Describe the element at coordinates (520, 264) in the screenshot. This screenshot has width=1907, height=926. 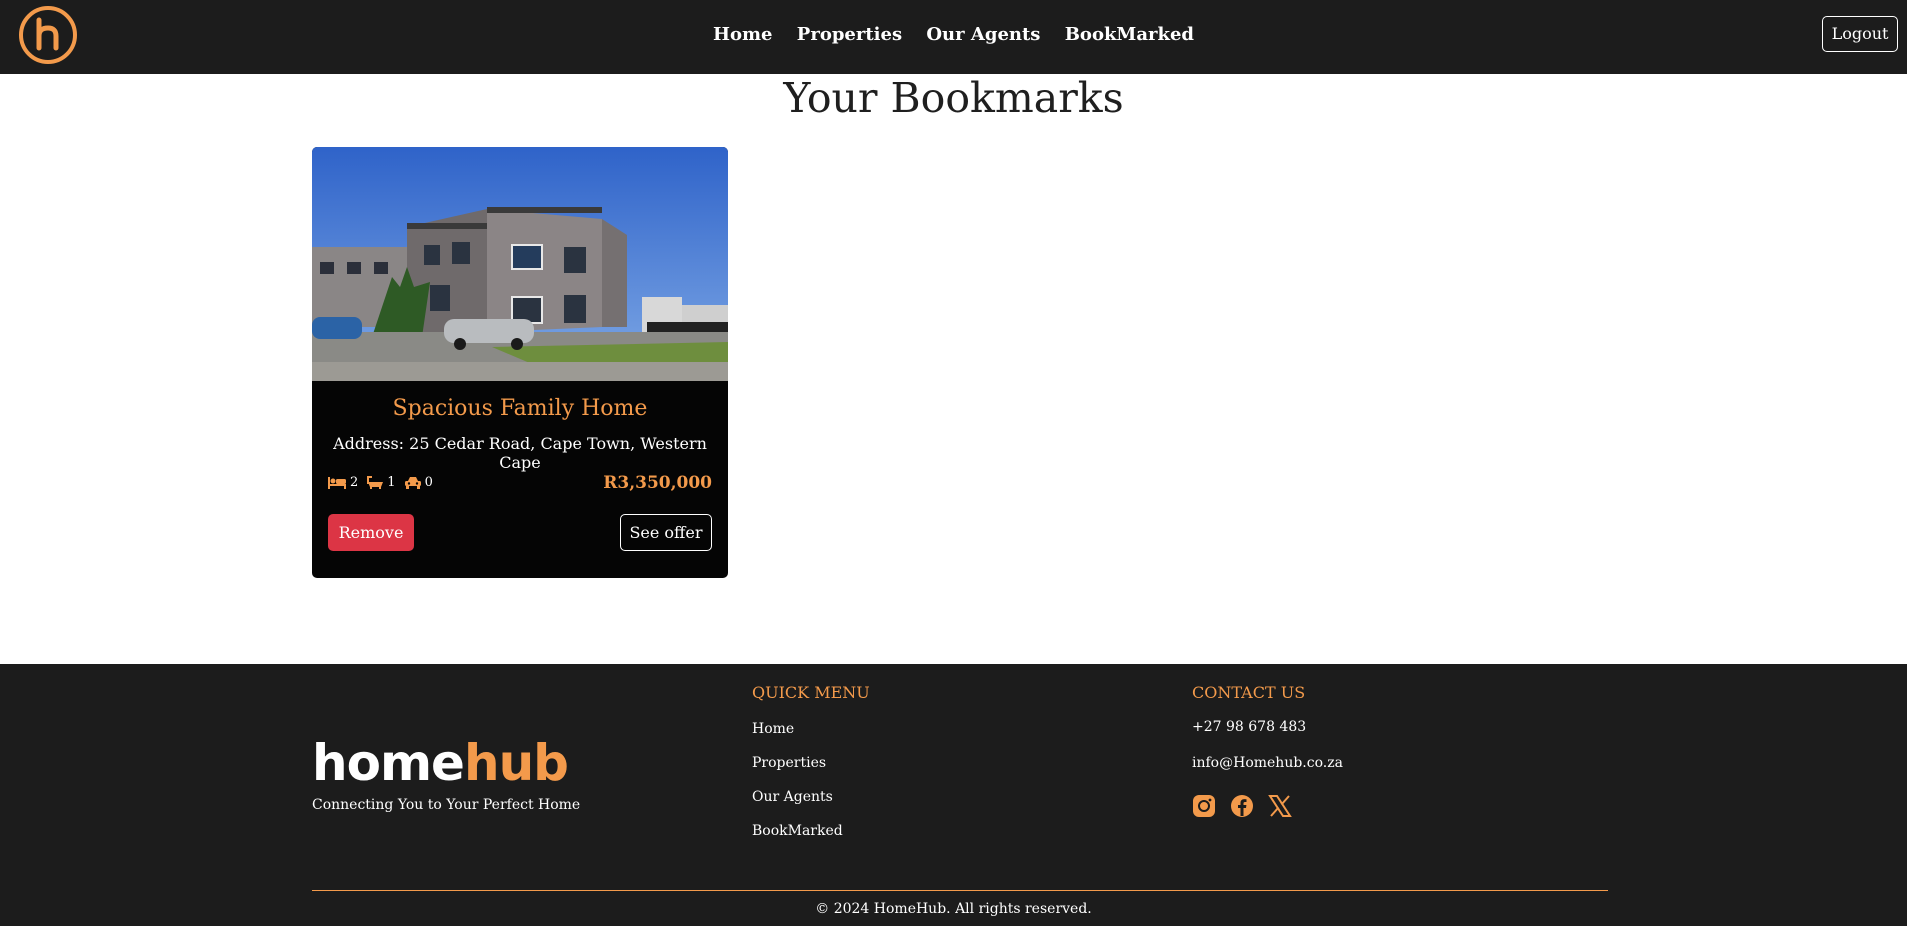
I see `property-photo` at that location.